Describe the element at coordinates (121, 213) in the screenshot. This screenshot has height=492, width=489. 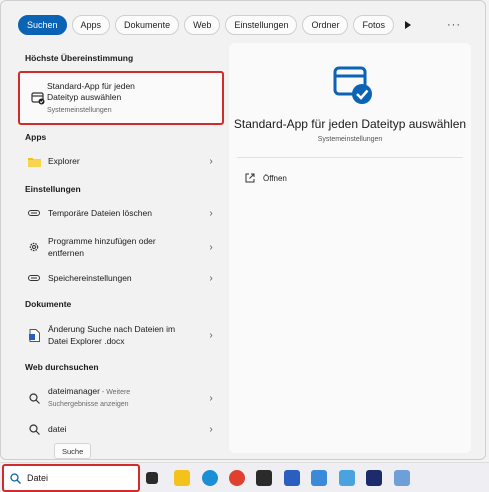
I see `list-item-temp-files: Temporäre Dateien löschen ›` at that location.